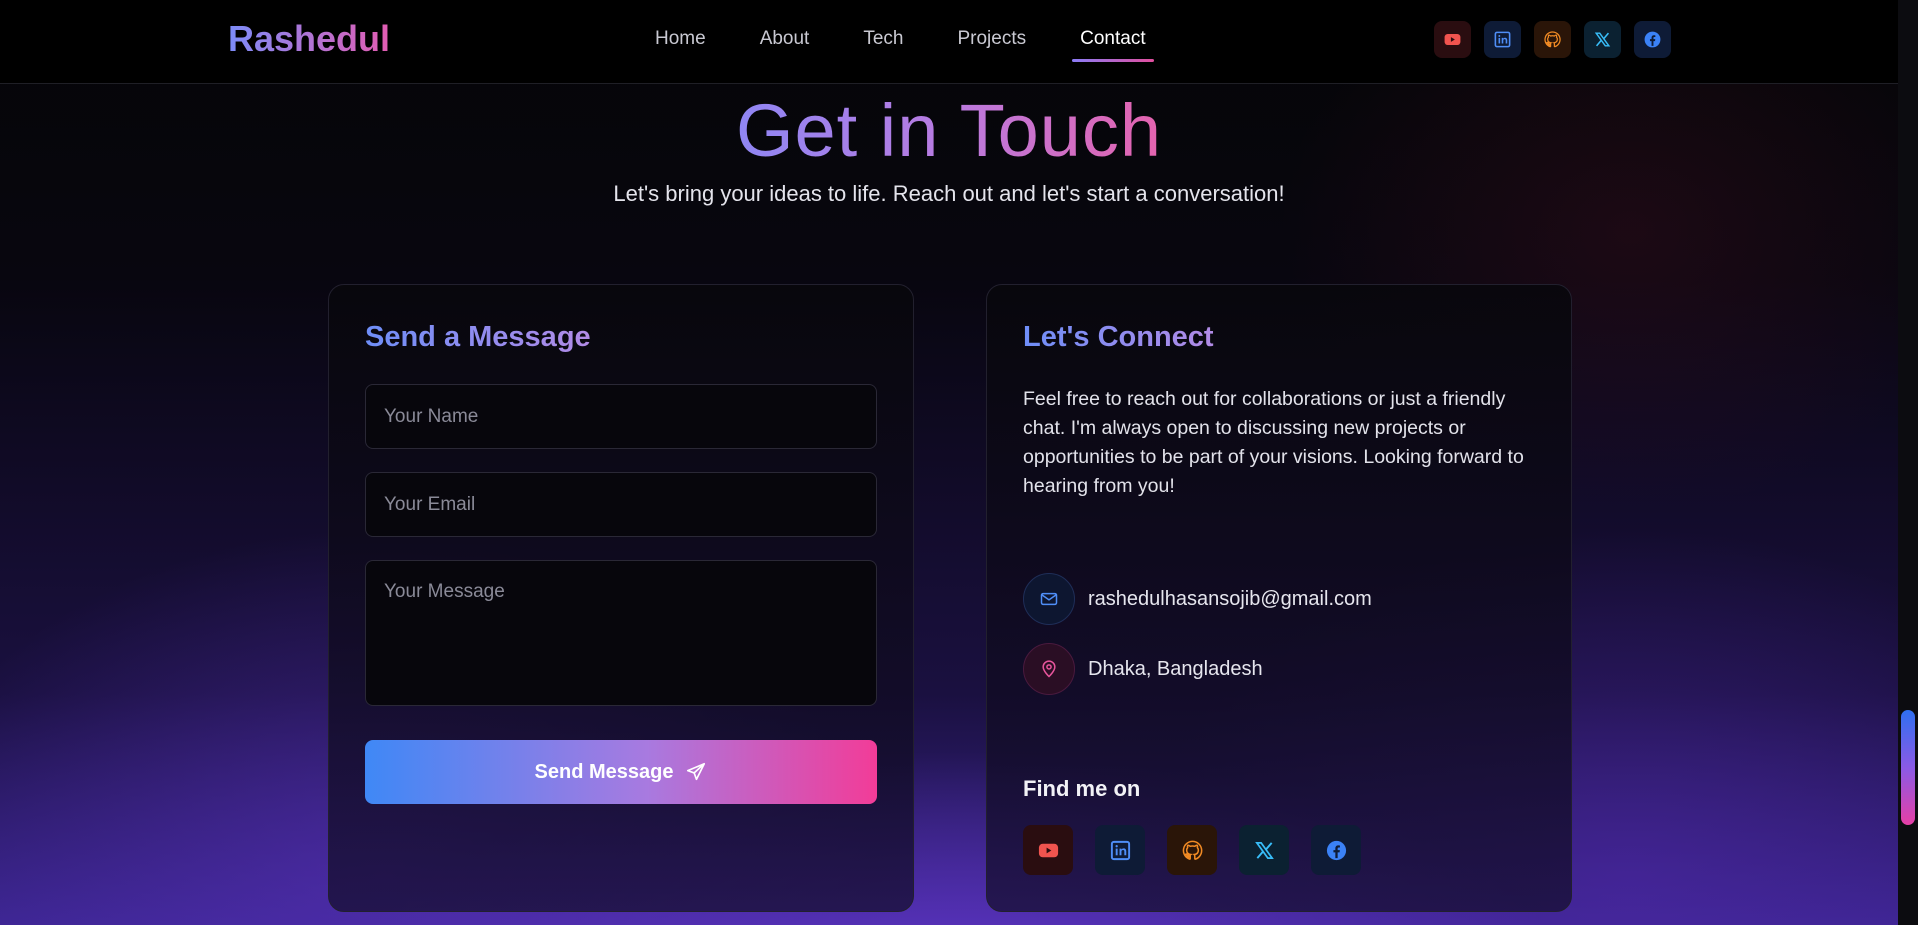  I want to click on location-info: Dhaka, Bangladesh, so click(1143, 669).